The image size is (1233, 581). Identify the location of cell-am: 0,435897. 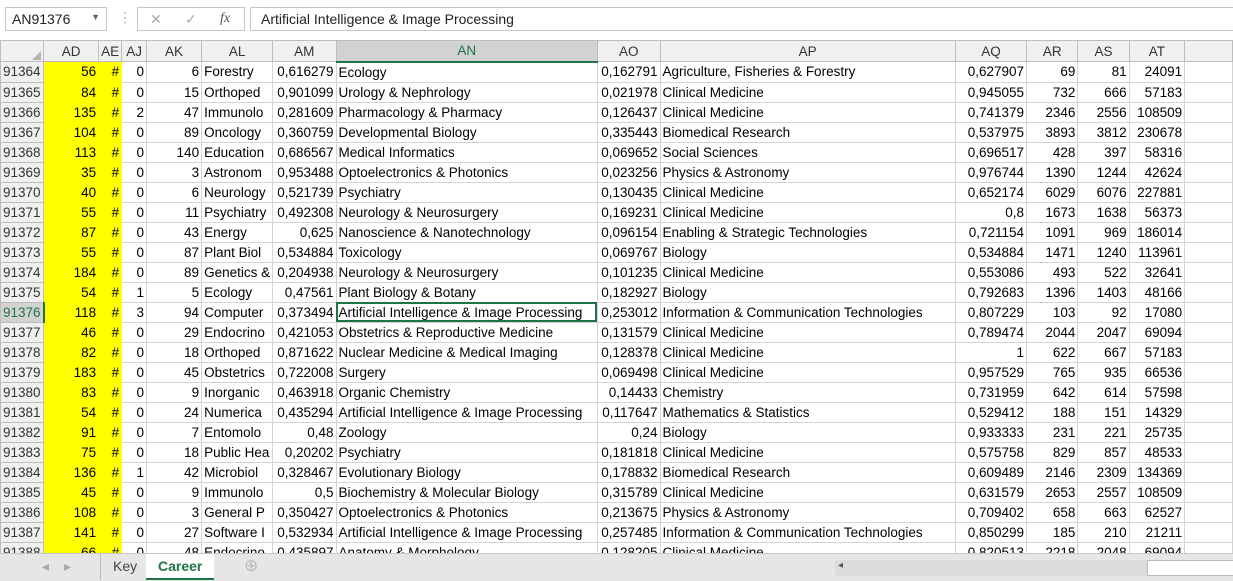
(304, 547).